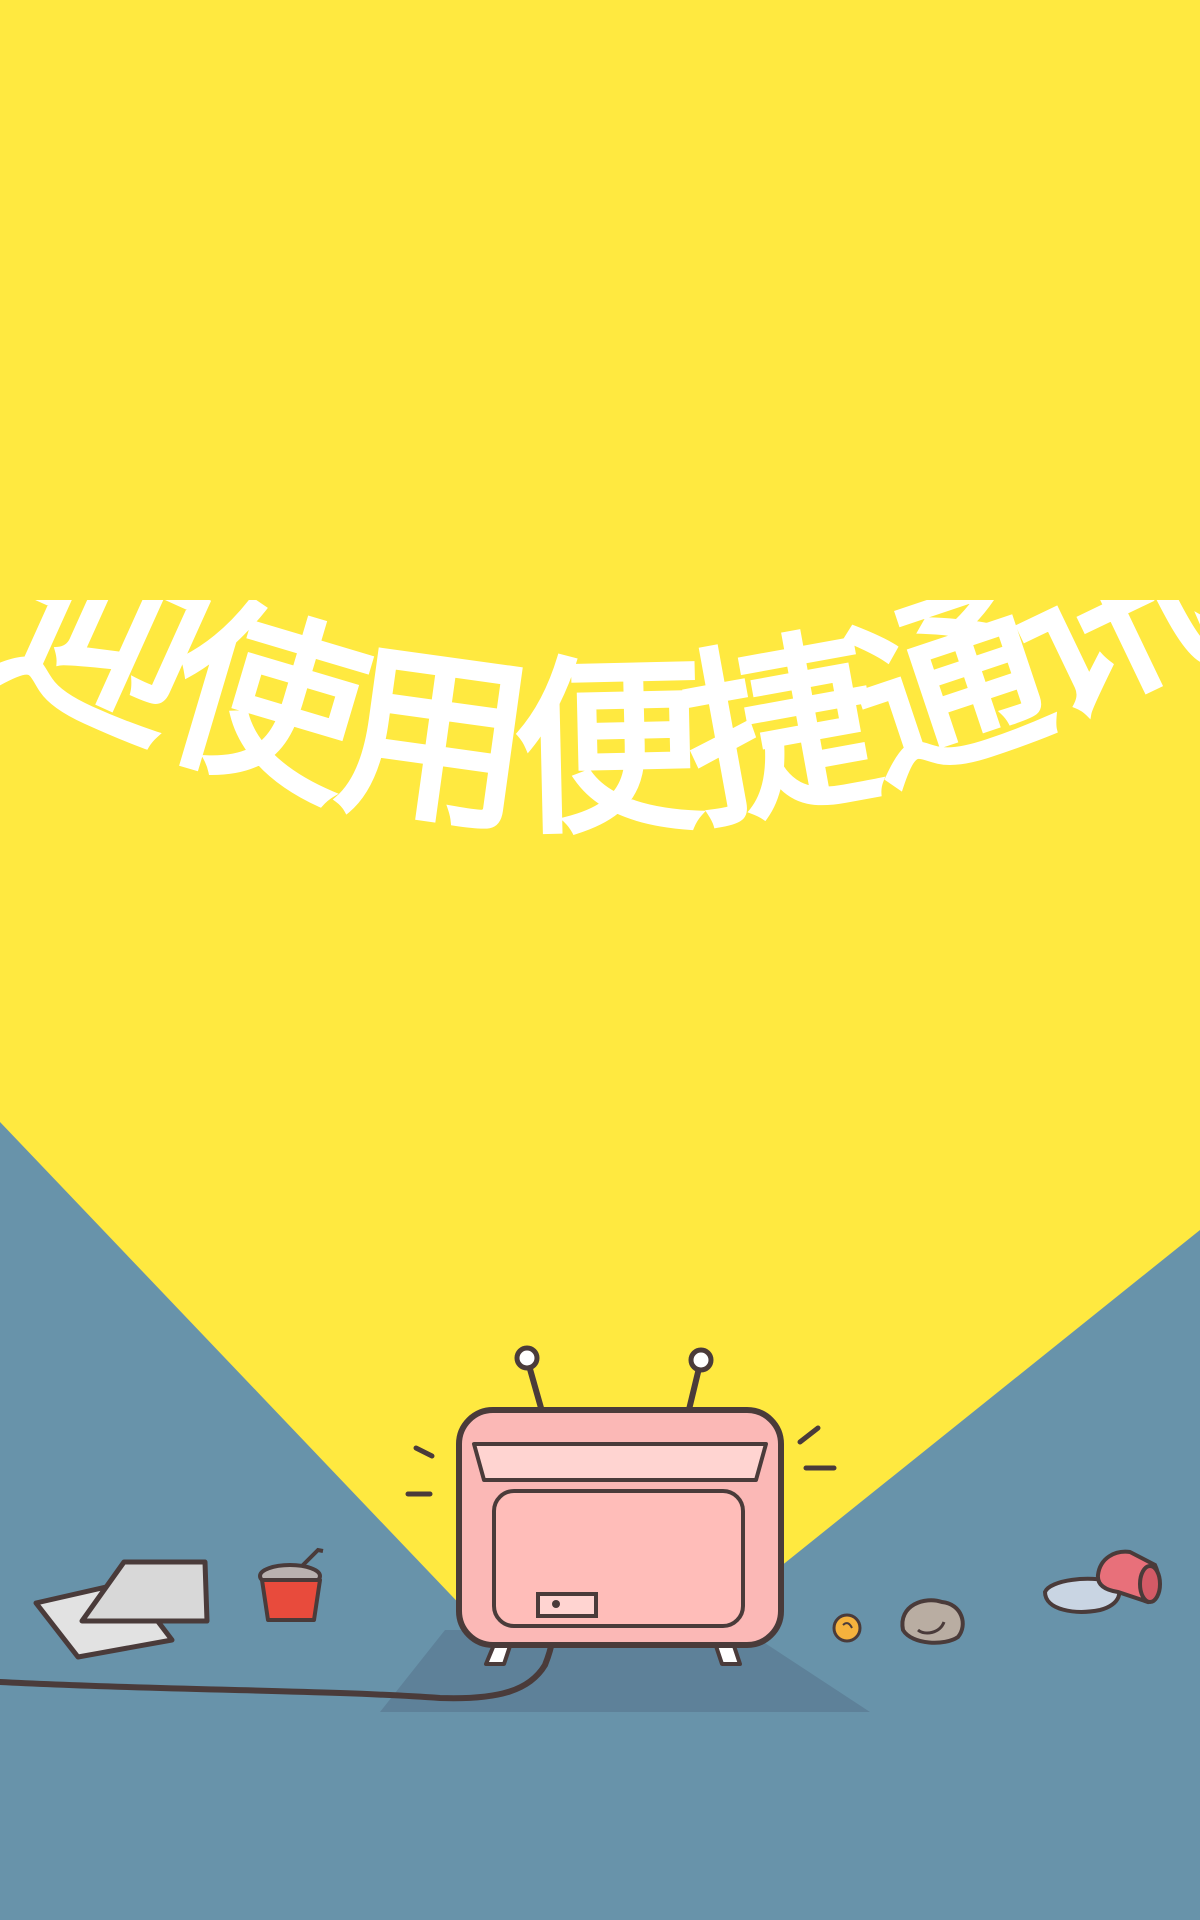  Describe the element at coordinates (847, 1628) in the screenshot. I see `coin-icon` at that location.